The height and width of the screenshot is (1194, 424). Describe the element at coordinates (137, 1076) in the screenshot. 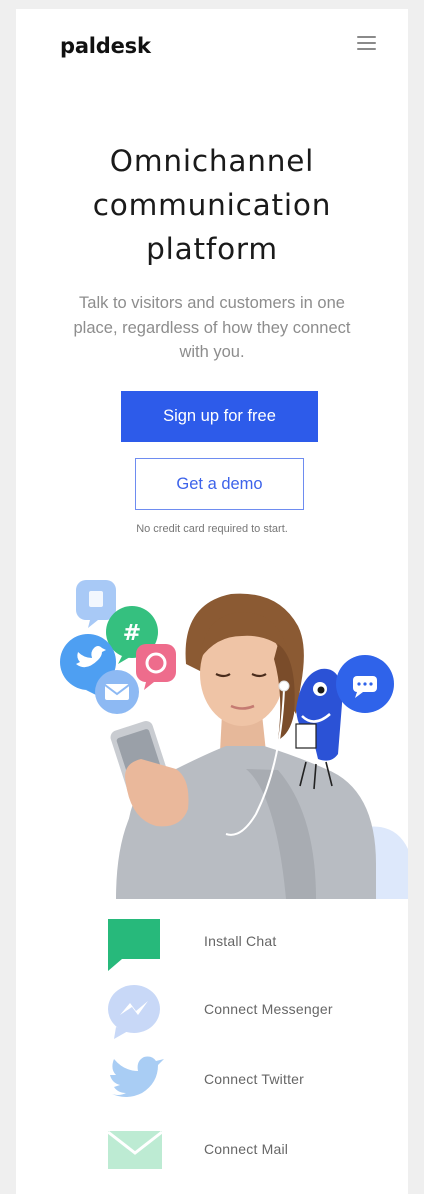

I see `twitter-icon` at that location.